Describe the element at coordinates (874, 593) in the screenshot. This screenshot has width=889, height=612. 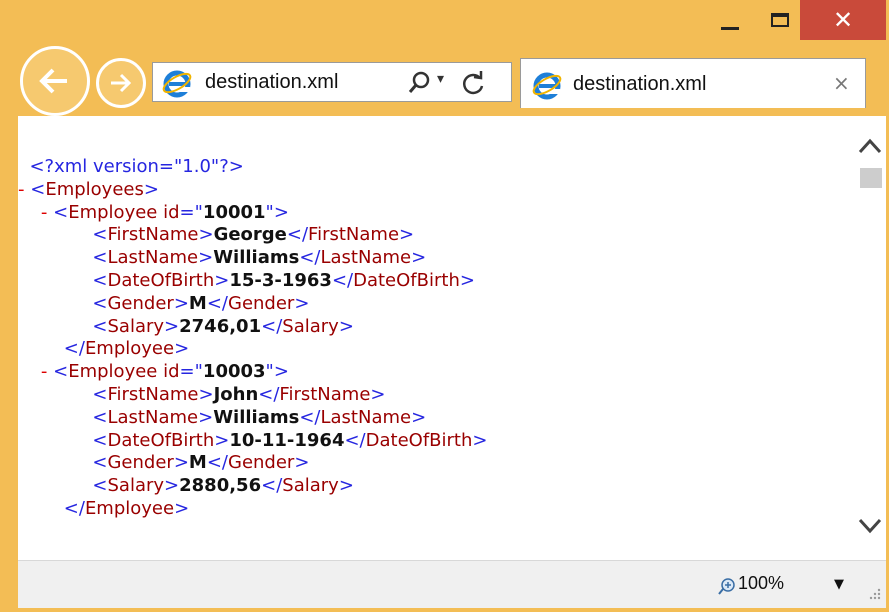
I see `resize-grip-icon` at that location.